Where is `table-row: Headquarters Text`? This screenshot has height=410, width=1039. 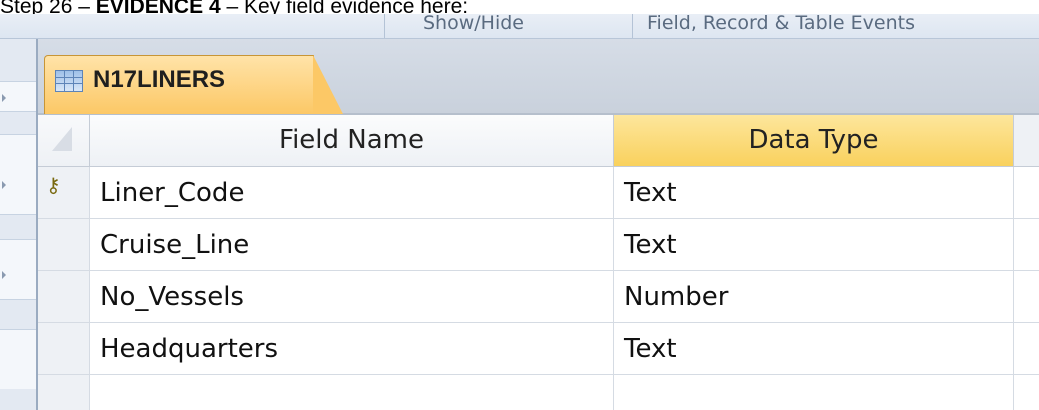 table-row: Headquarters Text is located at coordinates (538, 349).